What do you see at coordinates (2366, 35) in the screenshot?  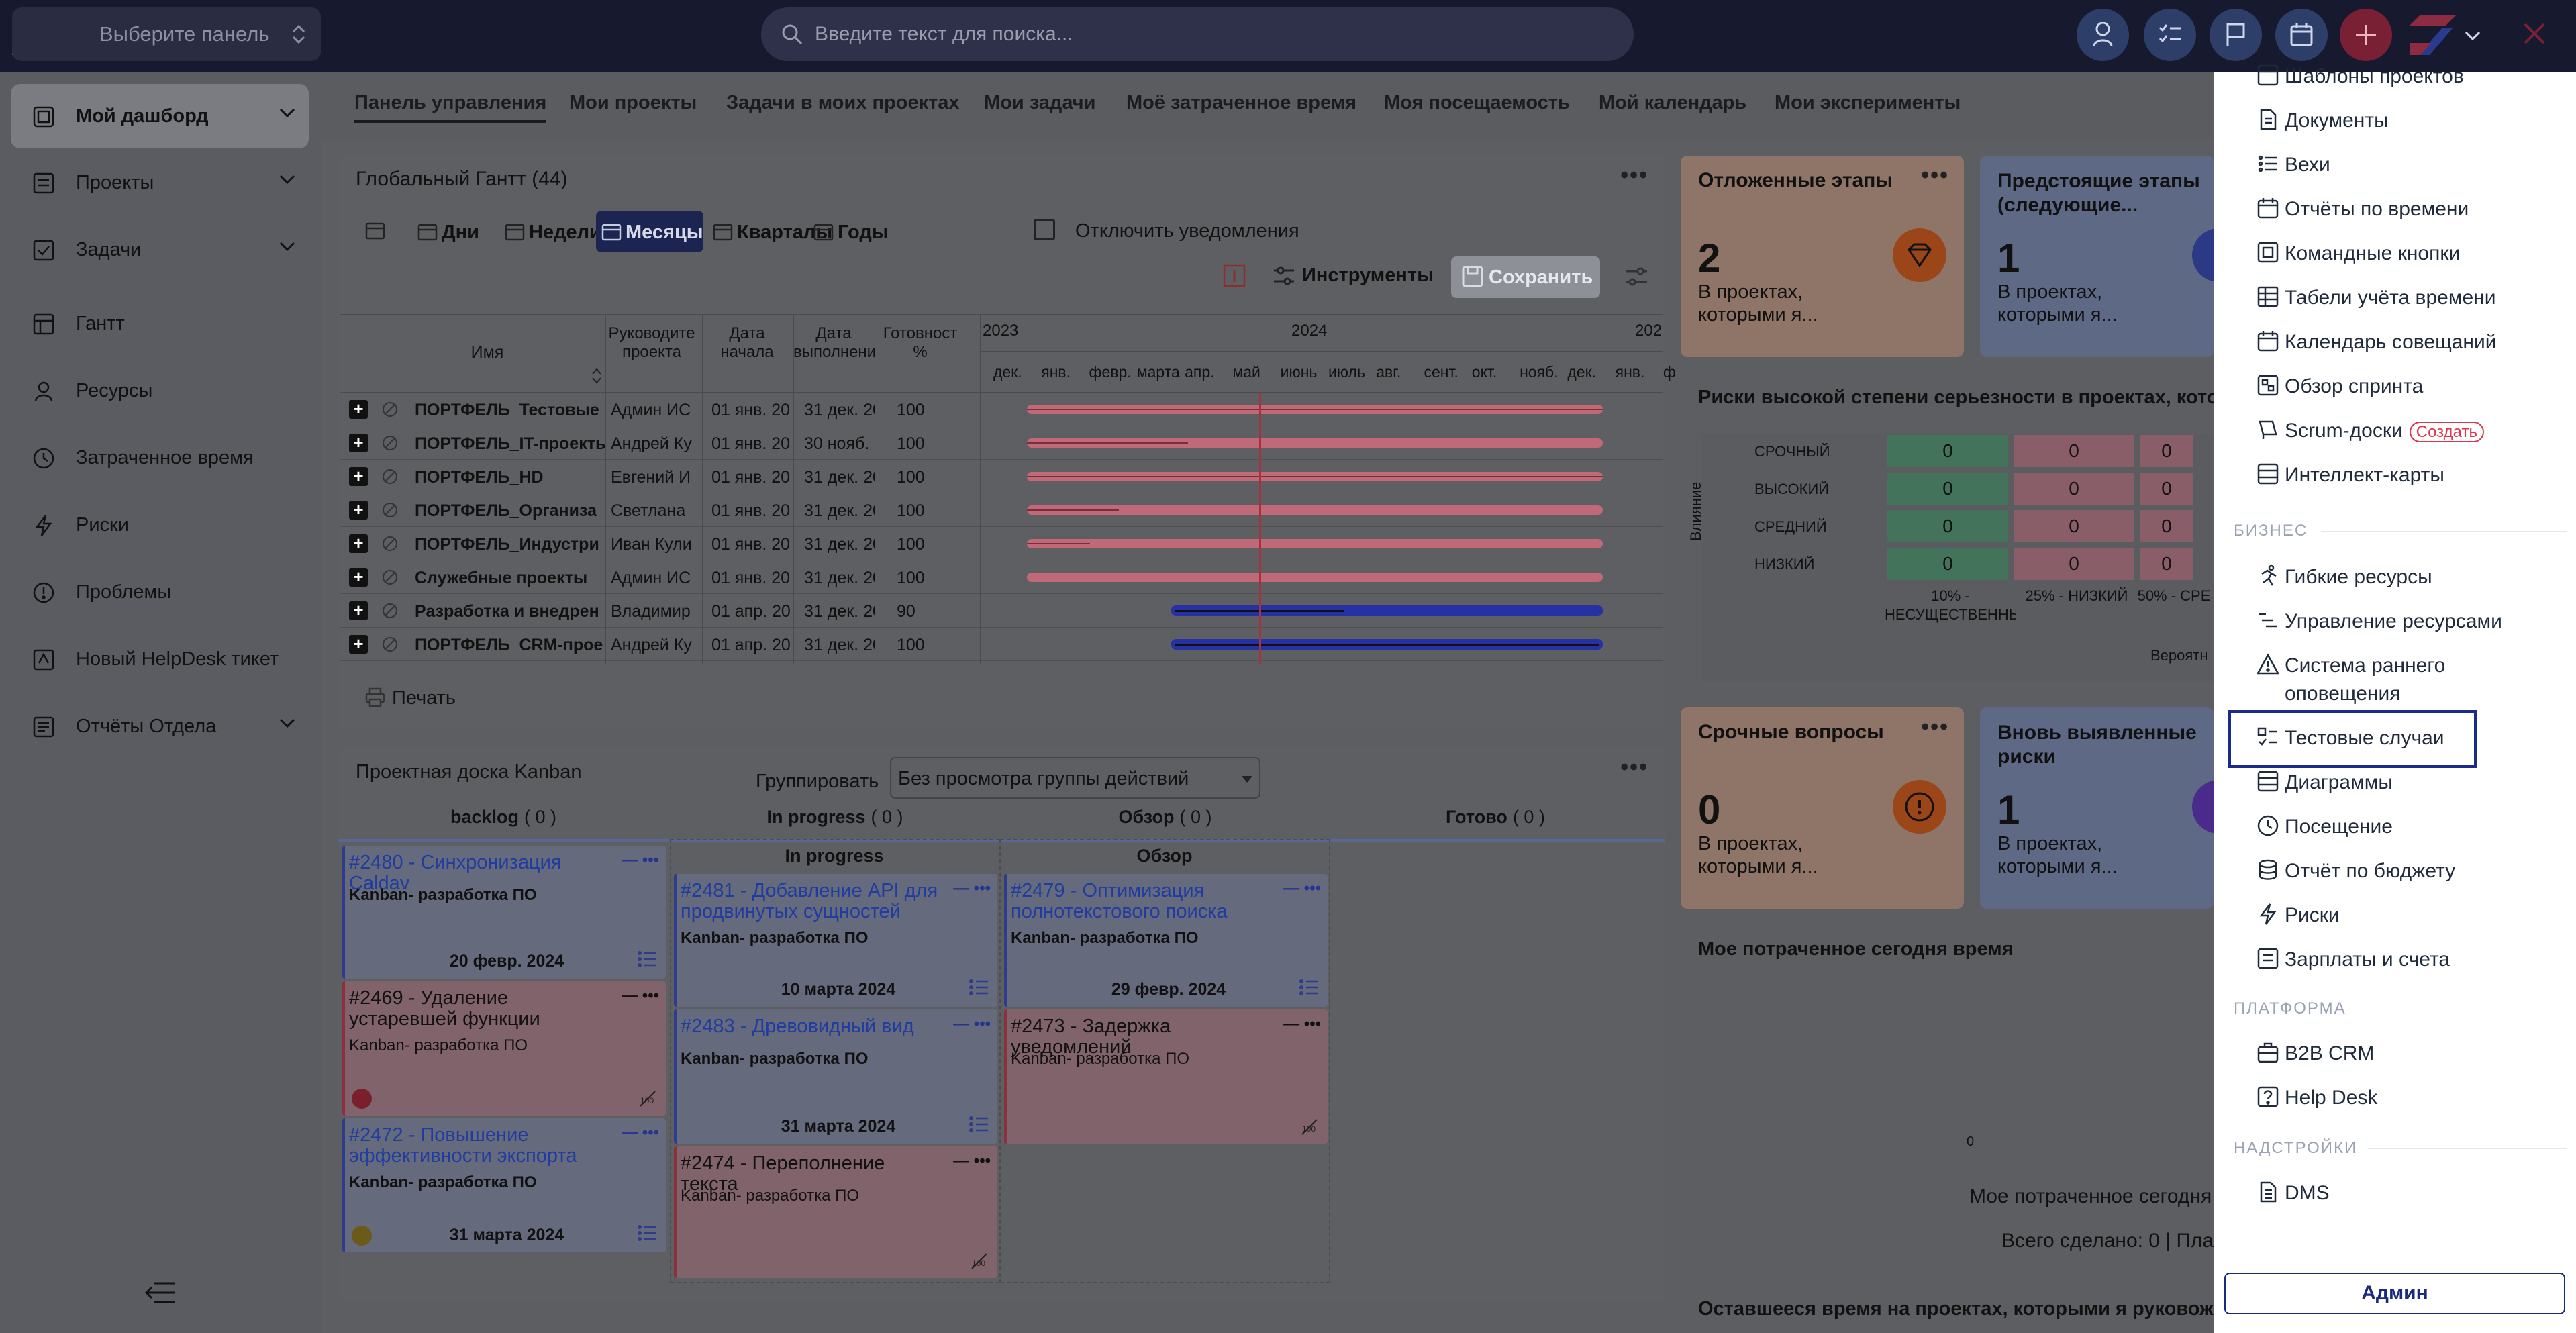 I see `create-button` at bounding box center [2366, 35].